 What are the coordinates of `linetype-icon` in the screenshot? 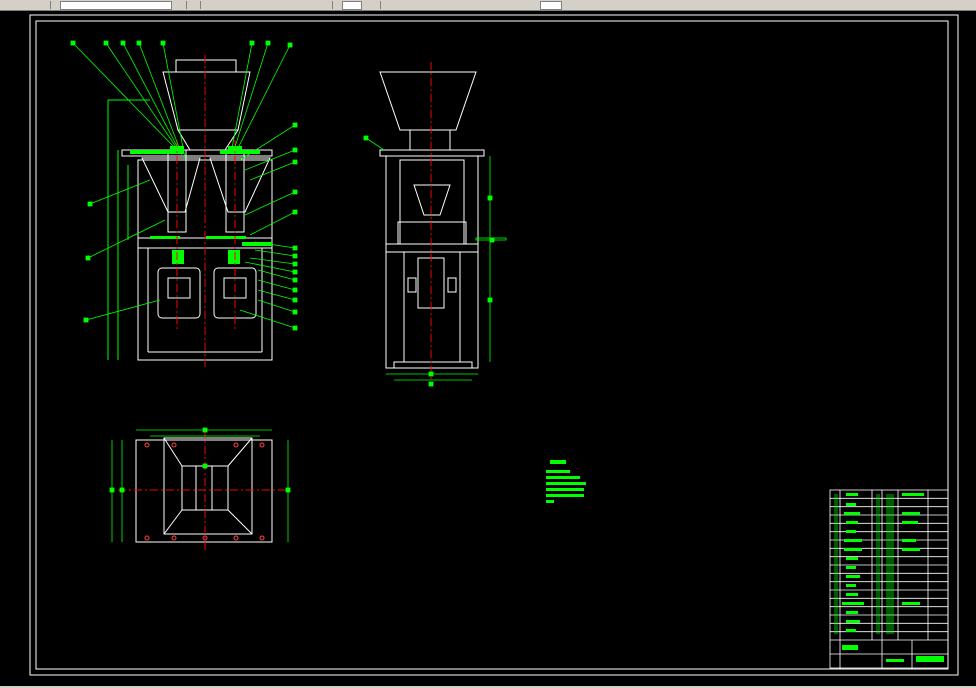 It's located at (352, 5).